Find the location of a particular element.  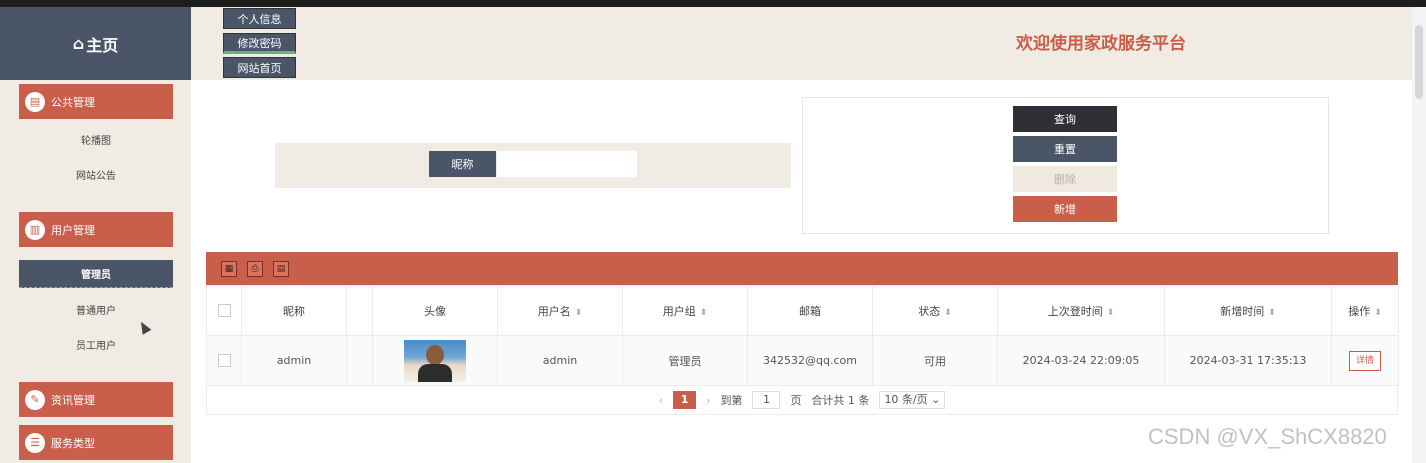

cell-last-login: 2024-03-24 22:09:05 is located at coordinates (1081, 360).